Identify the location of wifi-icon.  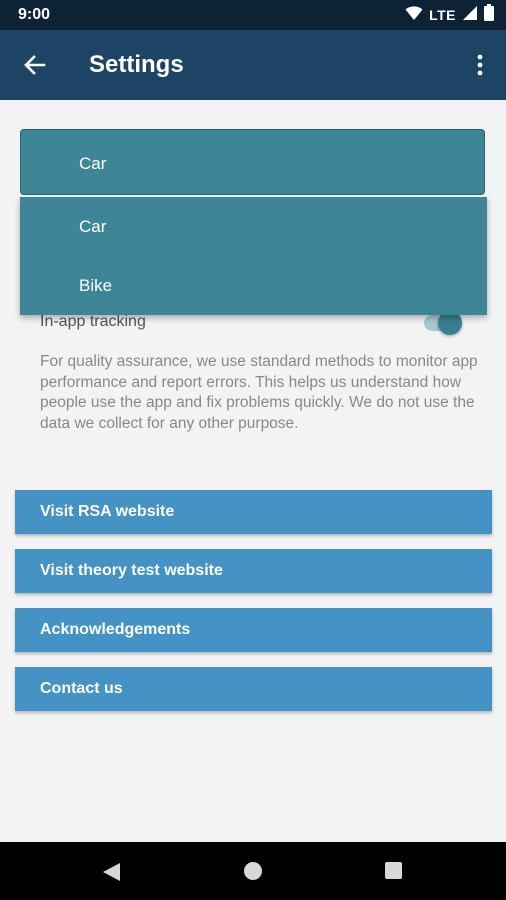
(414, 15).